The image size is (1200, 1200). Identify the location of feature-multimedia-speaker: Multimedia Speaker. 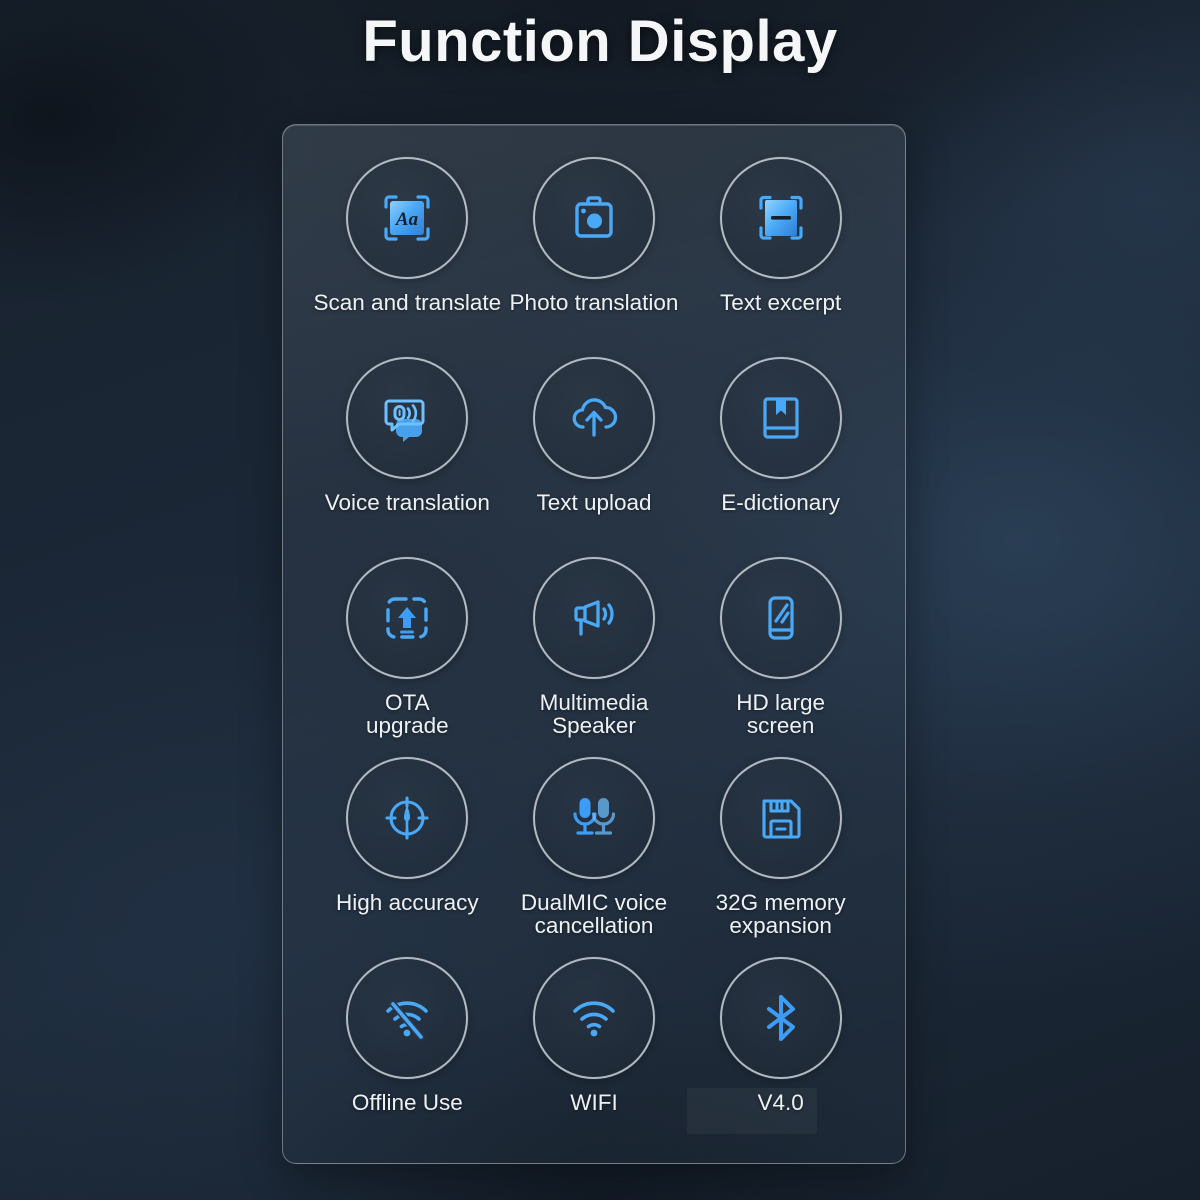
(594, 657).